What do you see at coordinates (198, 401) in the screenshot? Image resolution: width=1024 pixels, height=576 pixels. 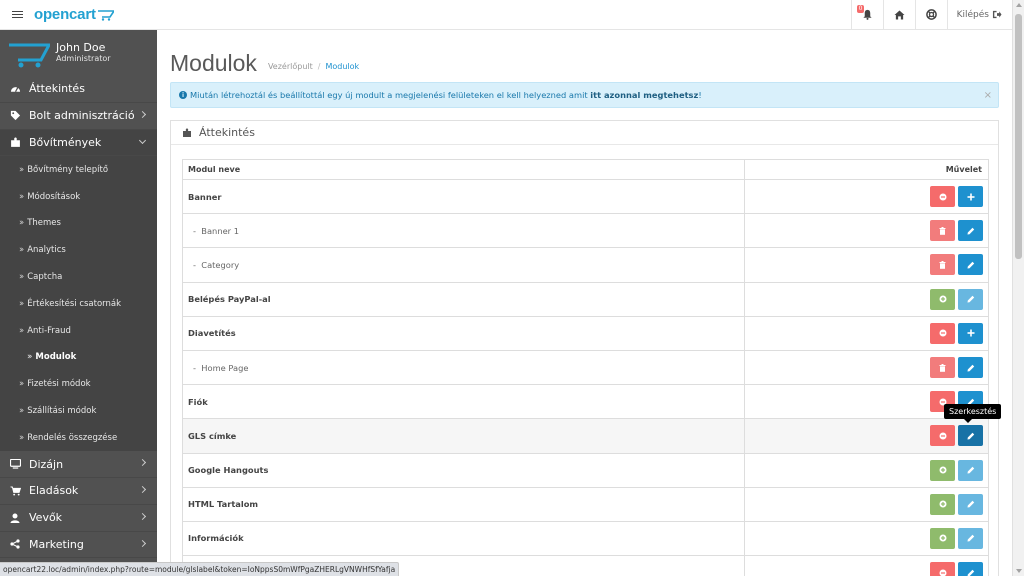 I see `module-name: Fiók` at bounding box center [198, 401].